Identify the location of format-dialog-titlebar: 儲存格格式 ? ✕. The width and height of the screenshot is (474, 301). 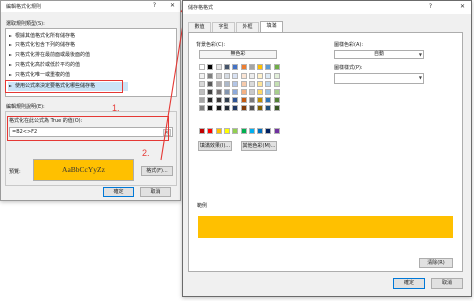
(327, 7).